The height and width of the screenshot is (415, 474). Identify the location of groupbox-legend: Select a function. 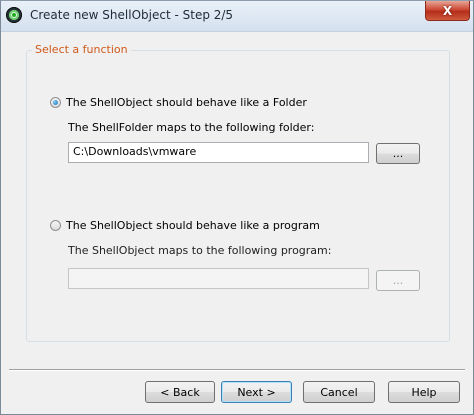
(81, 49).